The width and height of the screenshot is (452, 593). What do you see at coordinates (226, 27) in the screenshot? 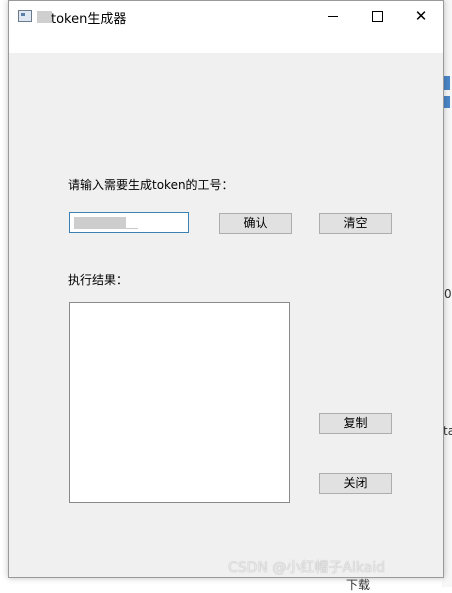
I see `title-bar: token生成器 ✕` at bounding box center [226, 27].